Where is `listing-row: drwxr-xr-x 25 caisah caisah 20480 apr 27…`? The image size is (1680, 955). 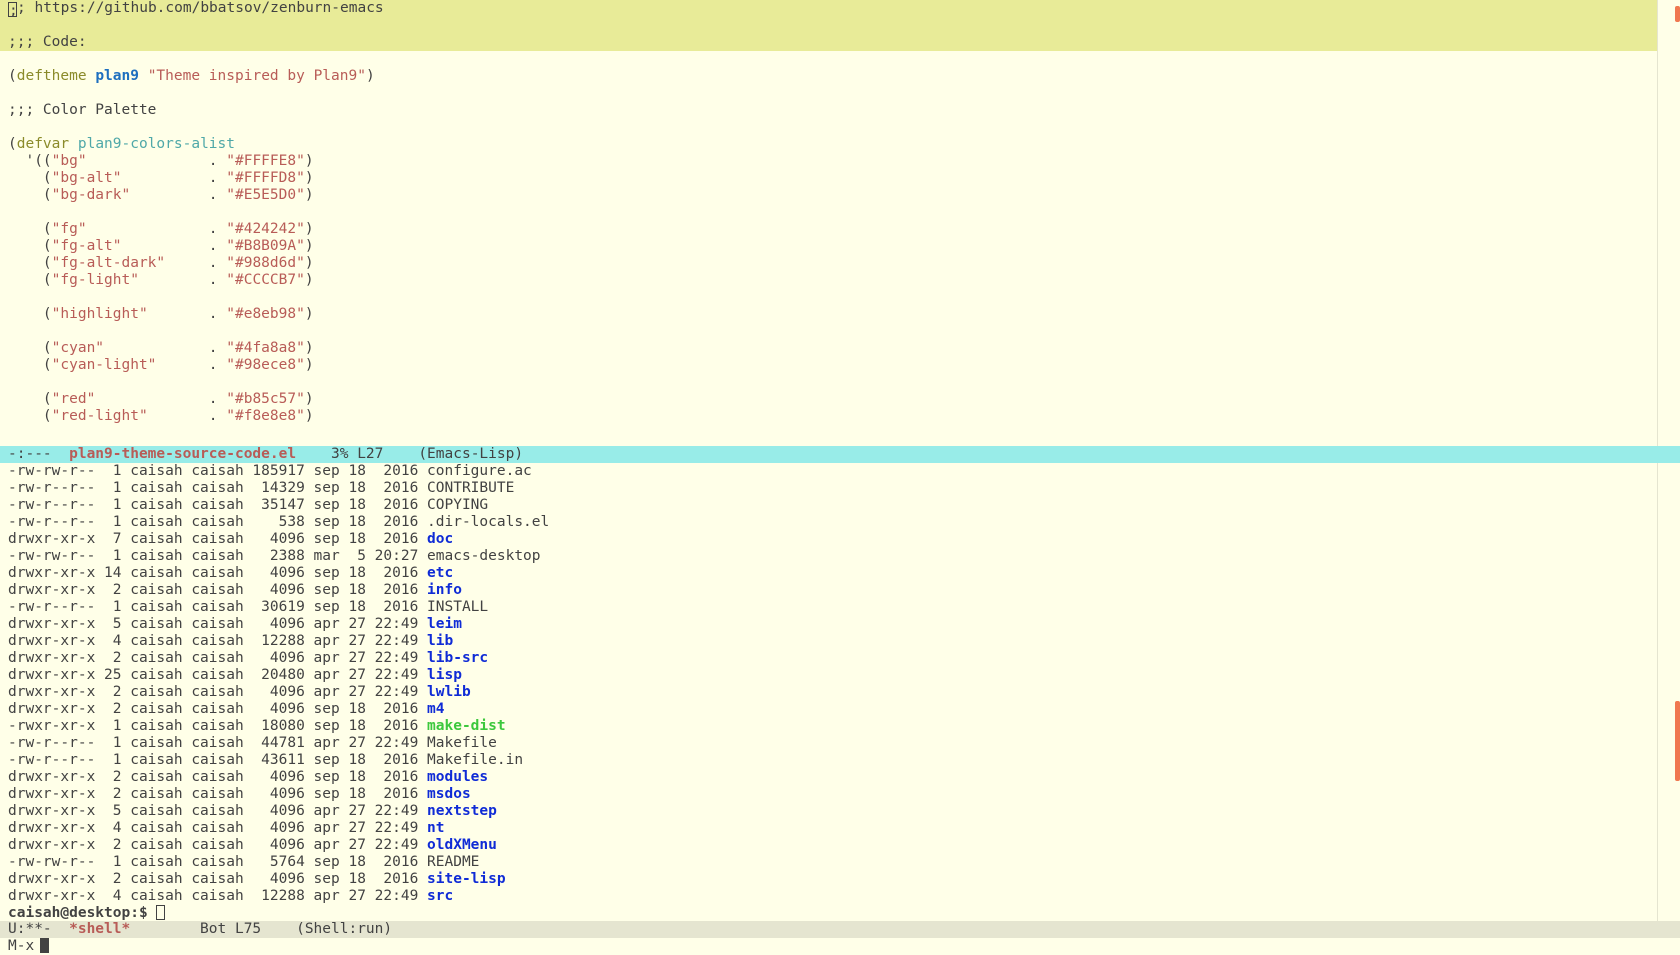
listing-row: drwxr-xr-x 25 caisah caisah 20480 apr 27… is located at coordinates (828, 675).